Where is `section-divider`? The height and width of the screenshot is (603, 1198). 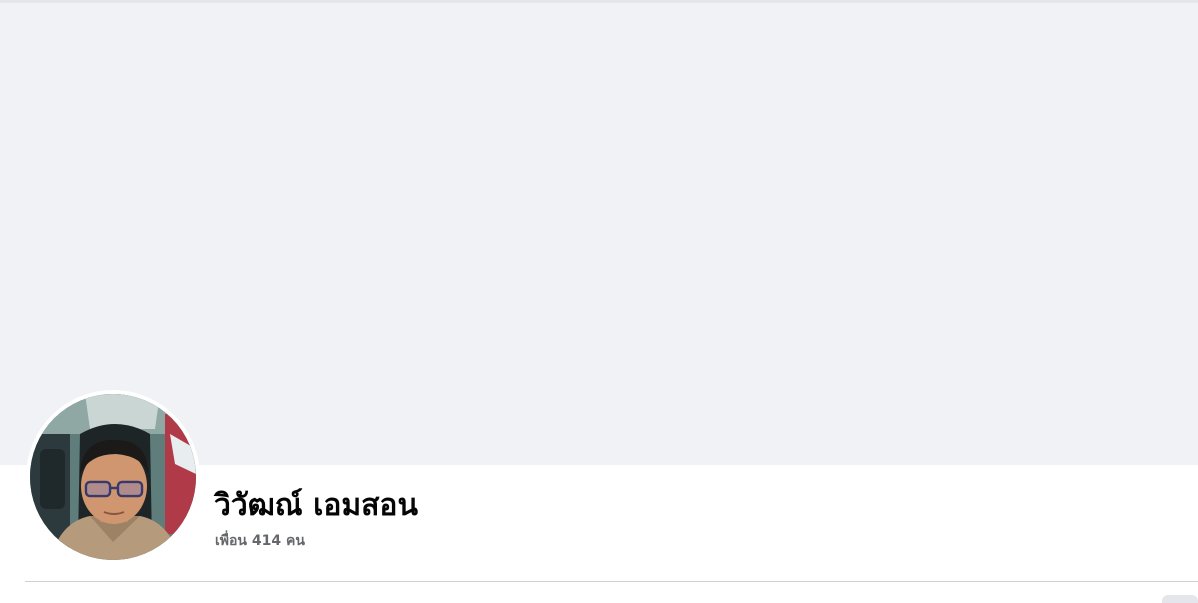
section-divider is located at coordinates (611, 581).